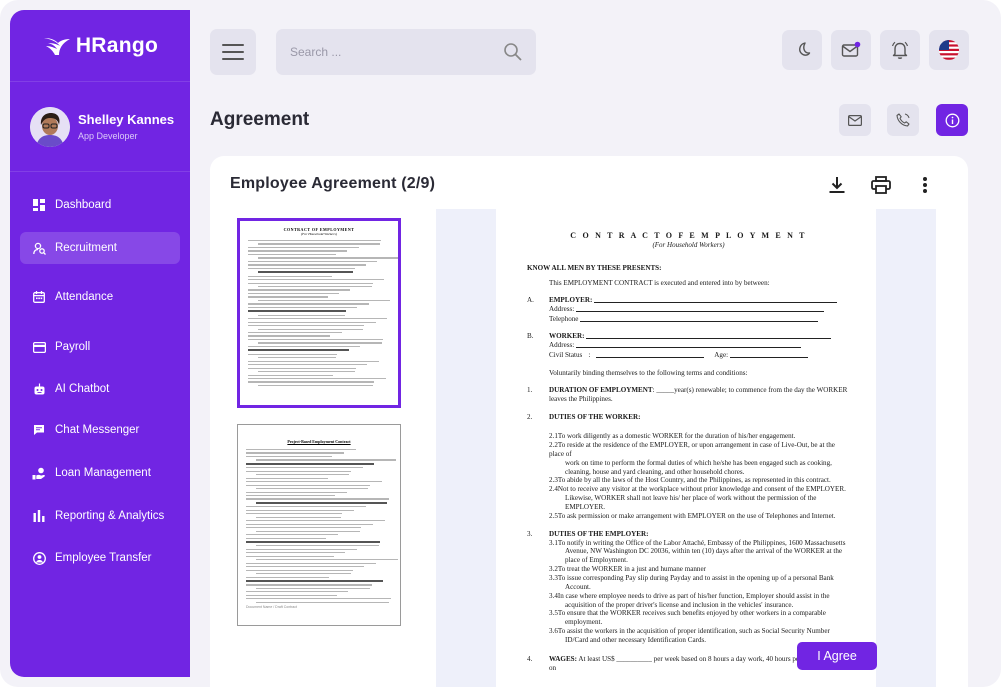  I want to click on mail-notification-icon, so click(851, 49).